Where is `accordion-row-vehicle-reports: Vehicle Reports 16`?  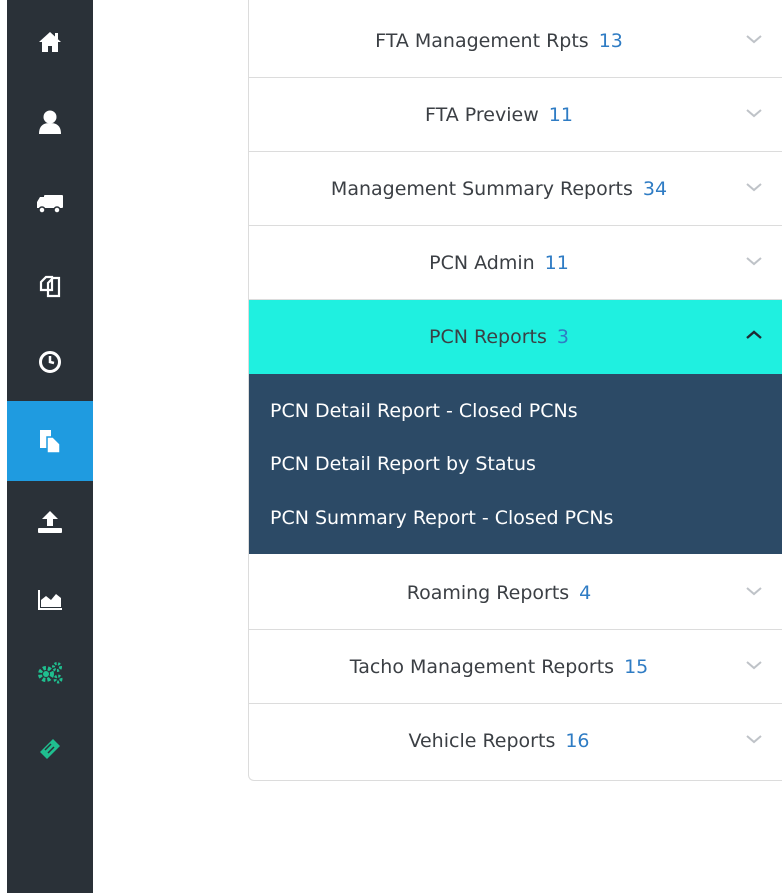
accordion-row-vehicle-reports: Vehicle Reports 16 is located at coordinates (515, 741).